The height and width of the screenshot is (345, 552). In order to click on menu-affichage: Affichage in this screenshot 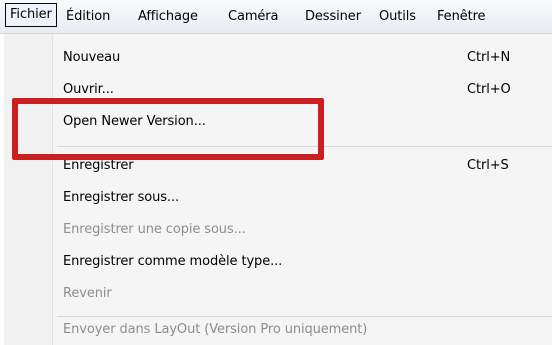, I will do `click(168, 17)`.